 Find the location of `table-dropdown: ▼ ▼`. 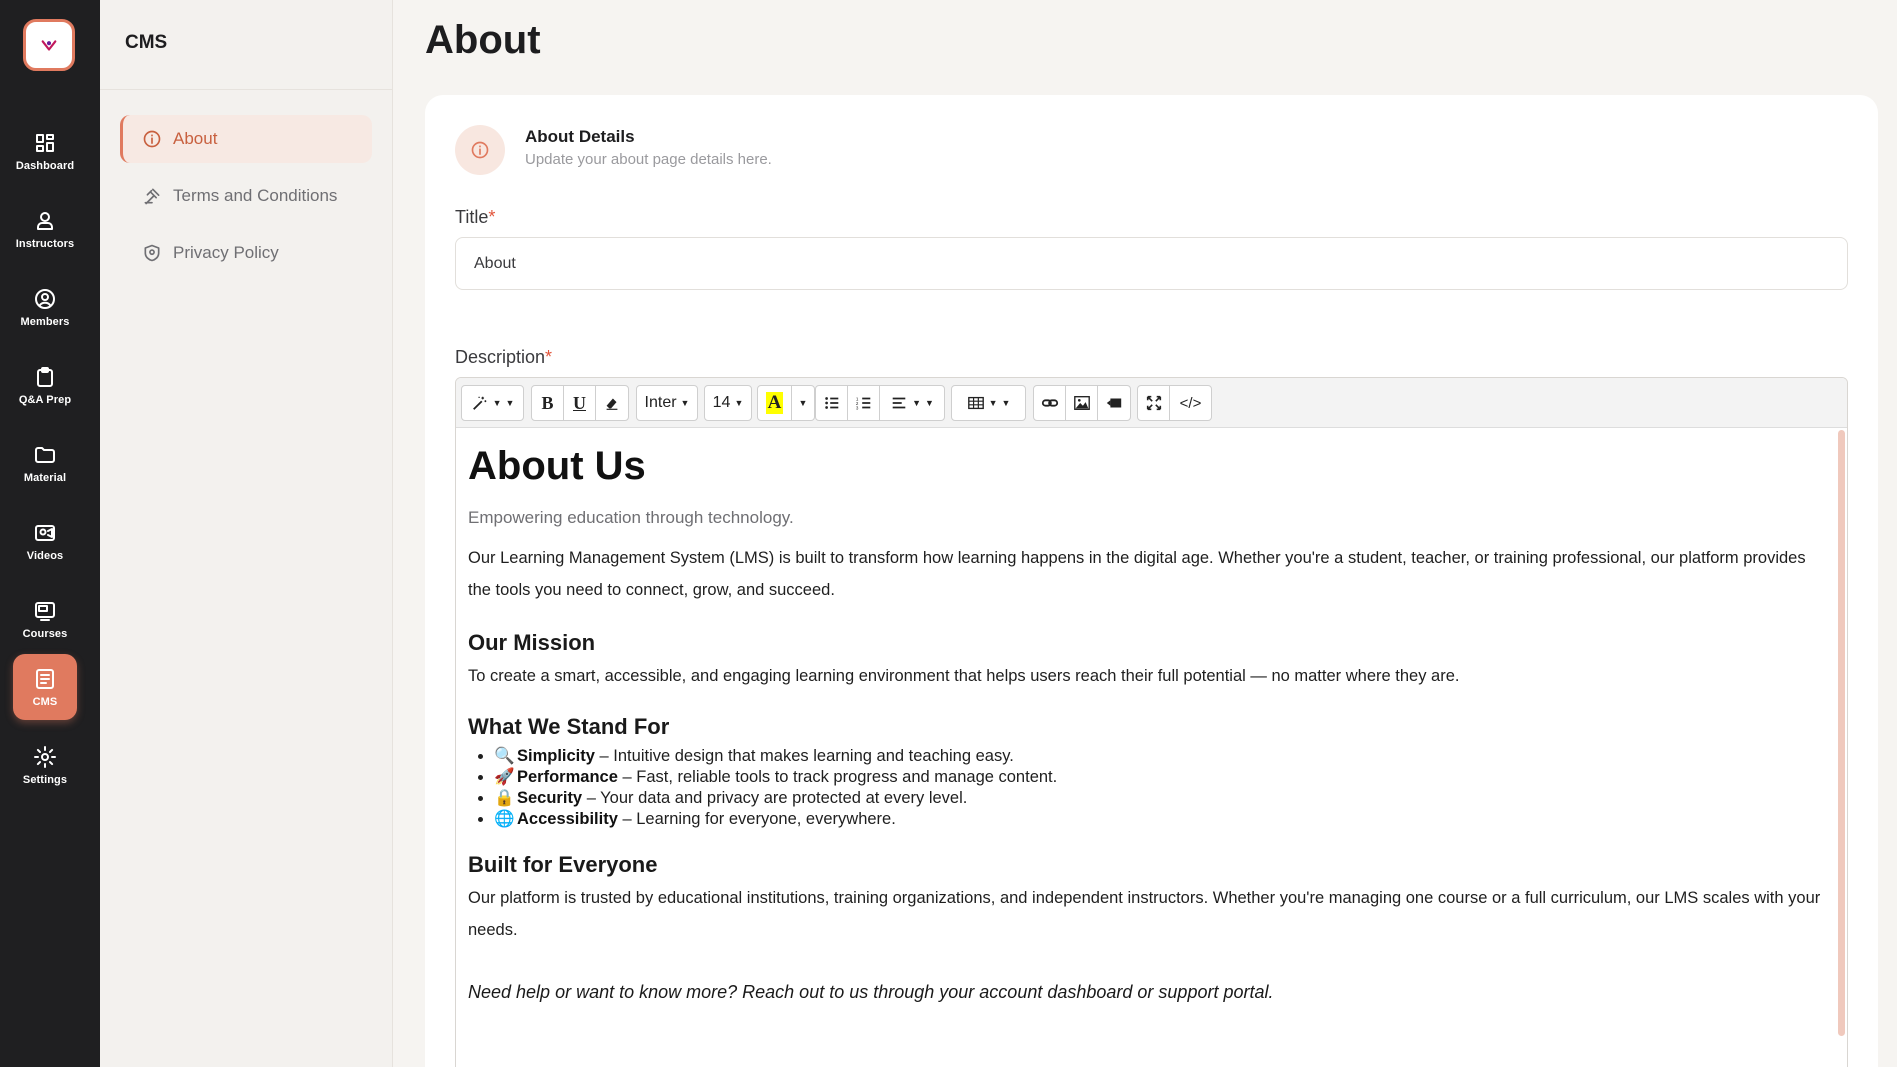

table-dropdown: ▼ ▼ is located at coordinates (988, 403).